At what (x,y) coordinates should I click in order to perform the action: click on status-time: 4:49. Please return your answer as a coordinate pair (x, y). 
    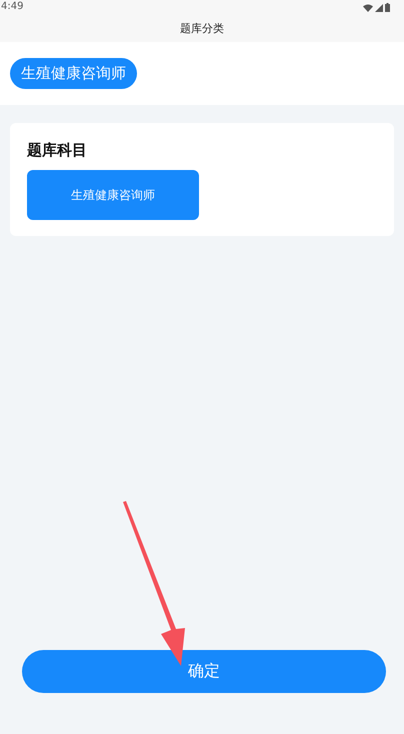
    Looking at the image, I should click on (12, 7).